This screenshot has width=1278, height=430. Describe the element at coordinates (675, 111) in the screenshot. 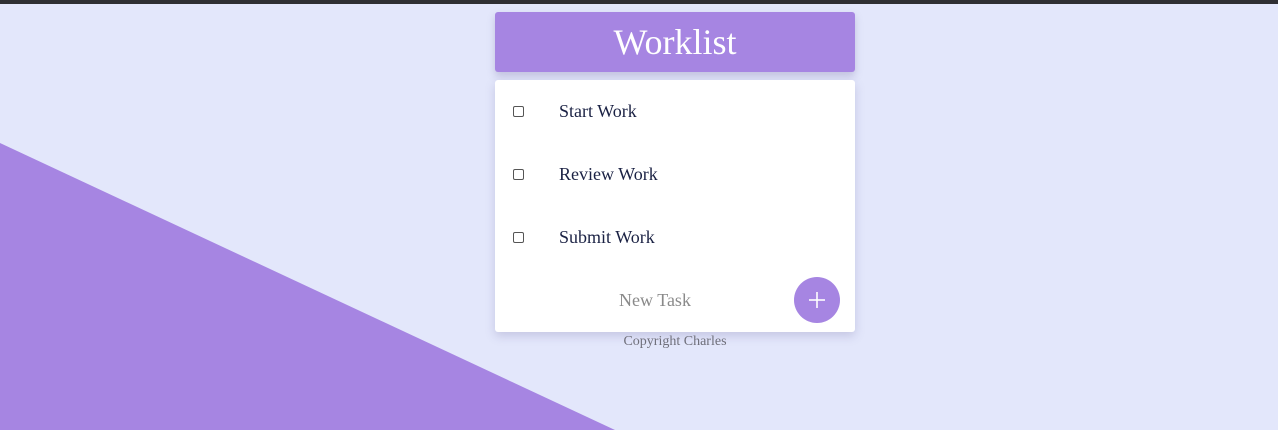

I see `task-item-start-work: Start Work` at that location.